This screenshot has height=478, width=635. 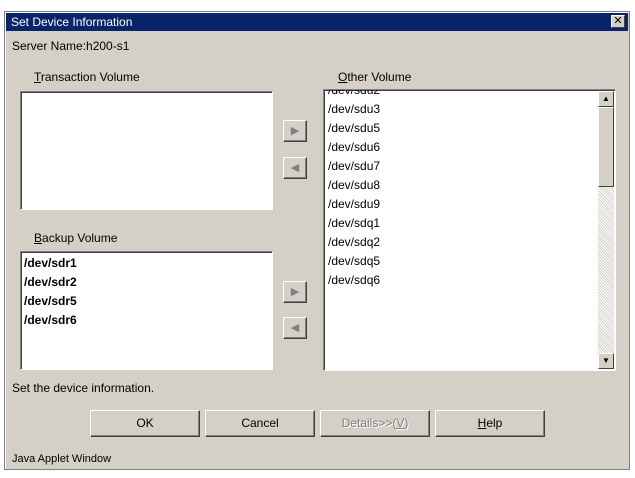 What do you see at coordinates (375, 77) in the screenshot?
I see `other-volume-label: Other Volume` at bounding box center [375, 77].